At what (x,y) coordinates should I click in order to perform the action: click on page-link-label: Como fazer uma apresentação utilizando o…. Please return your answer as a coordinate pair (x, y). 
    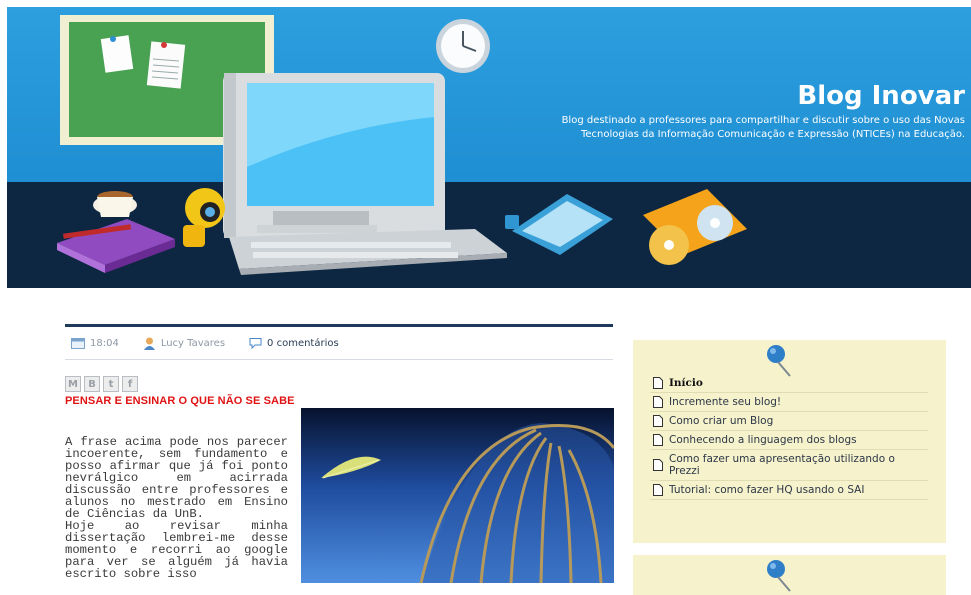
    Looking at the image, I should click on (782, 465).